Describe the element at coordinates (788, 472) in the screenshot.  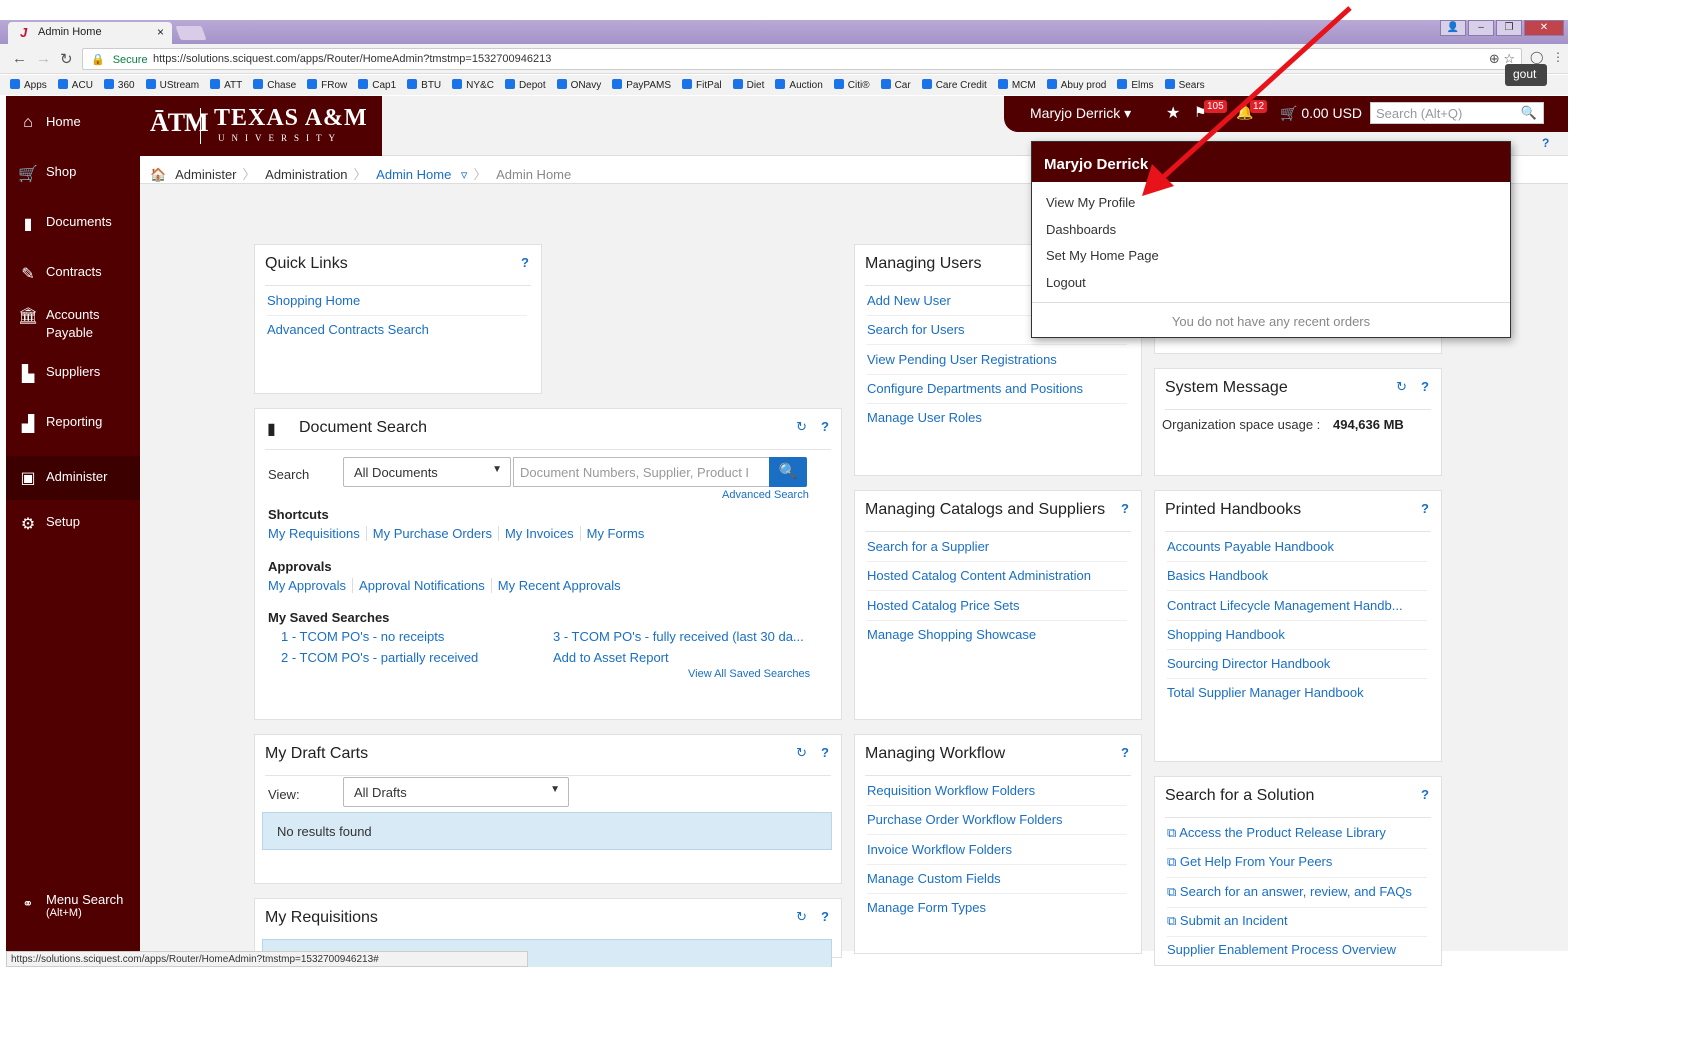
I see `document-search-button: 🔍` at that location.